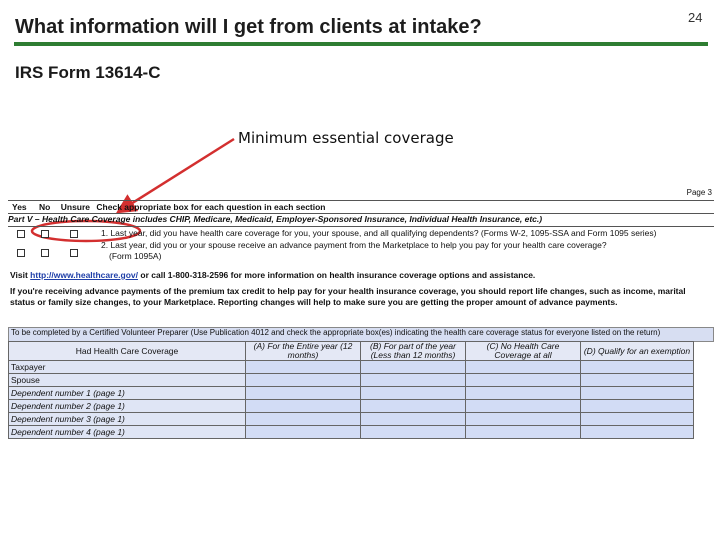 This screenshot has width=720, height=540. I want to click on unsure-header: Unsure, so click(75, 207).